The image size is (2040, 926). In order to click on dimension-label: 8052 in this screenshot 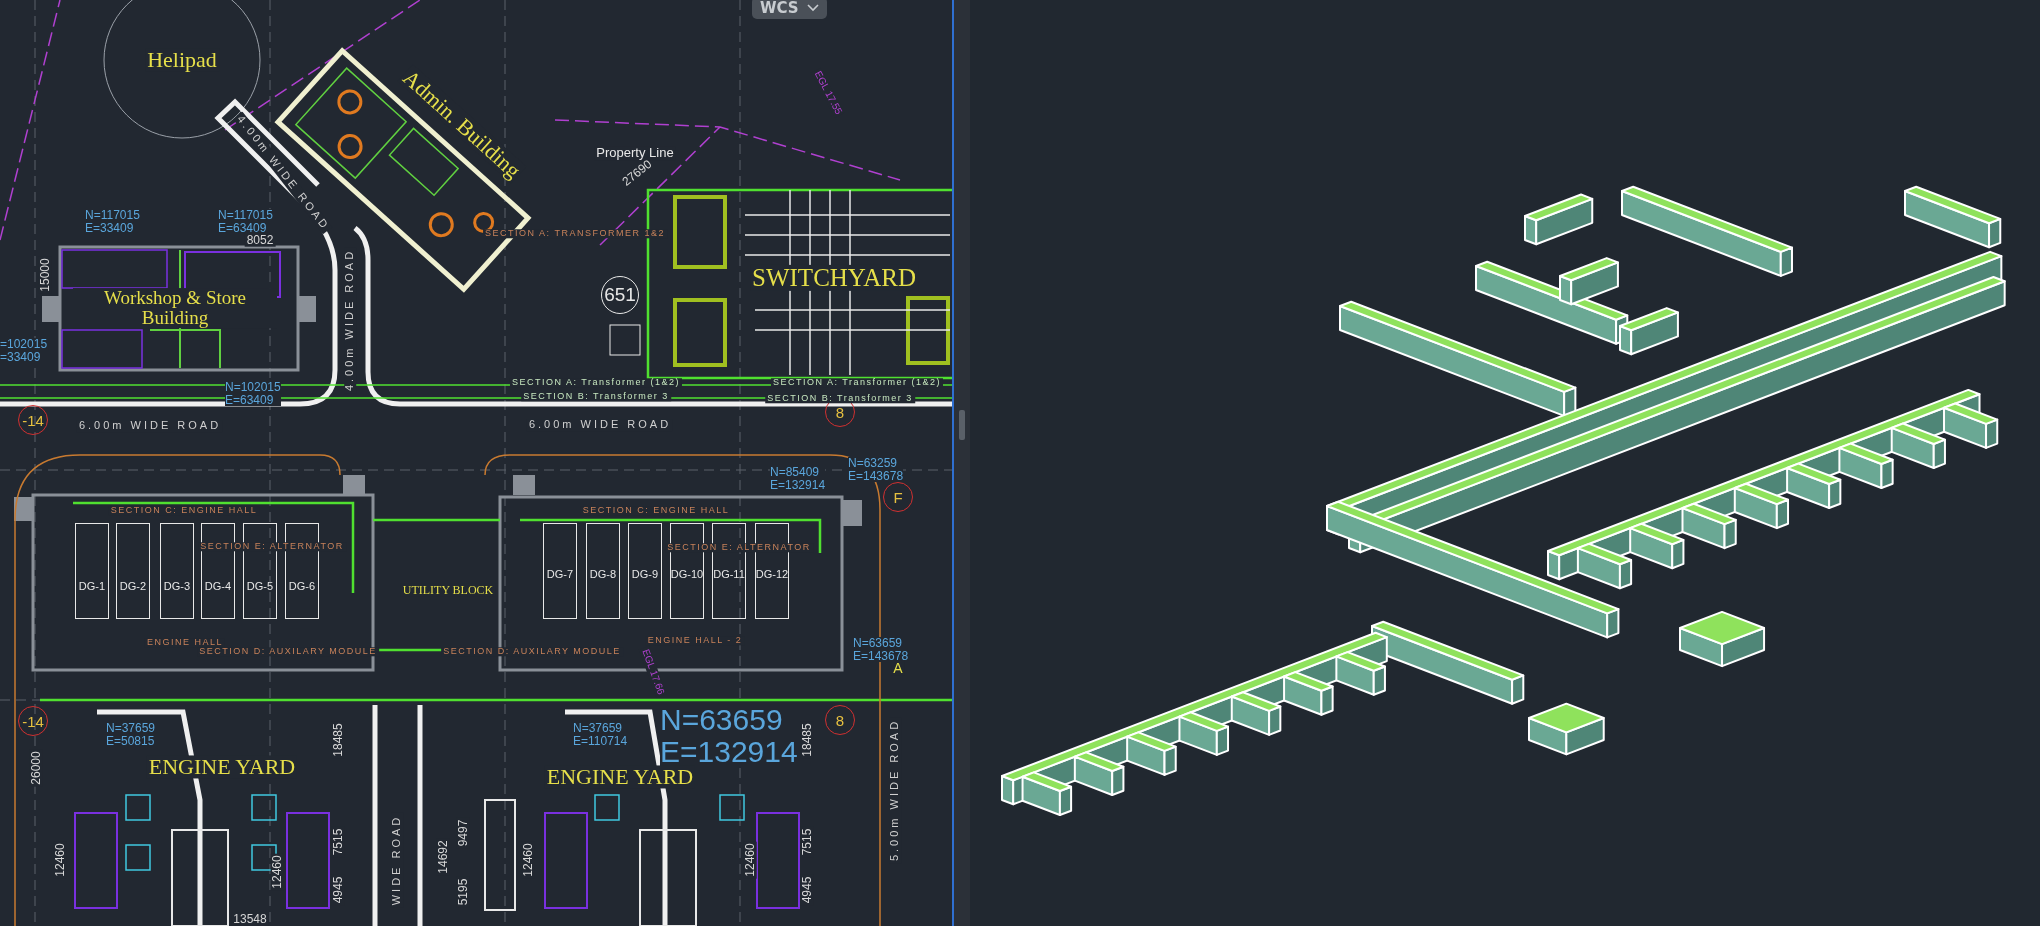, I will do `click(260, 240)`.